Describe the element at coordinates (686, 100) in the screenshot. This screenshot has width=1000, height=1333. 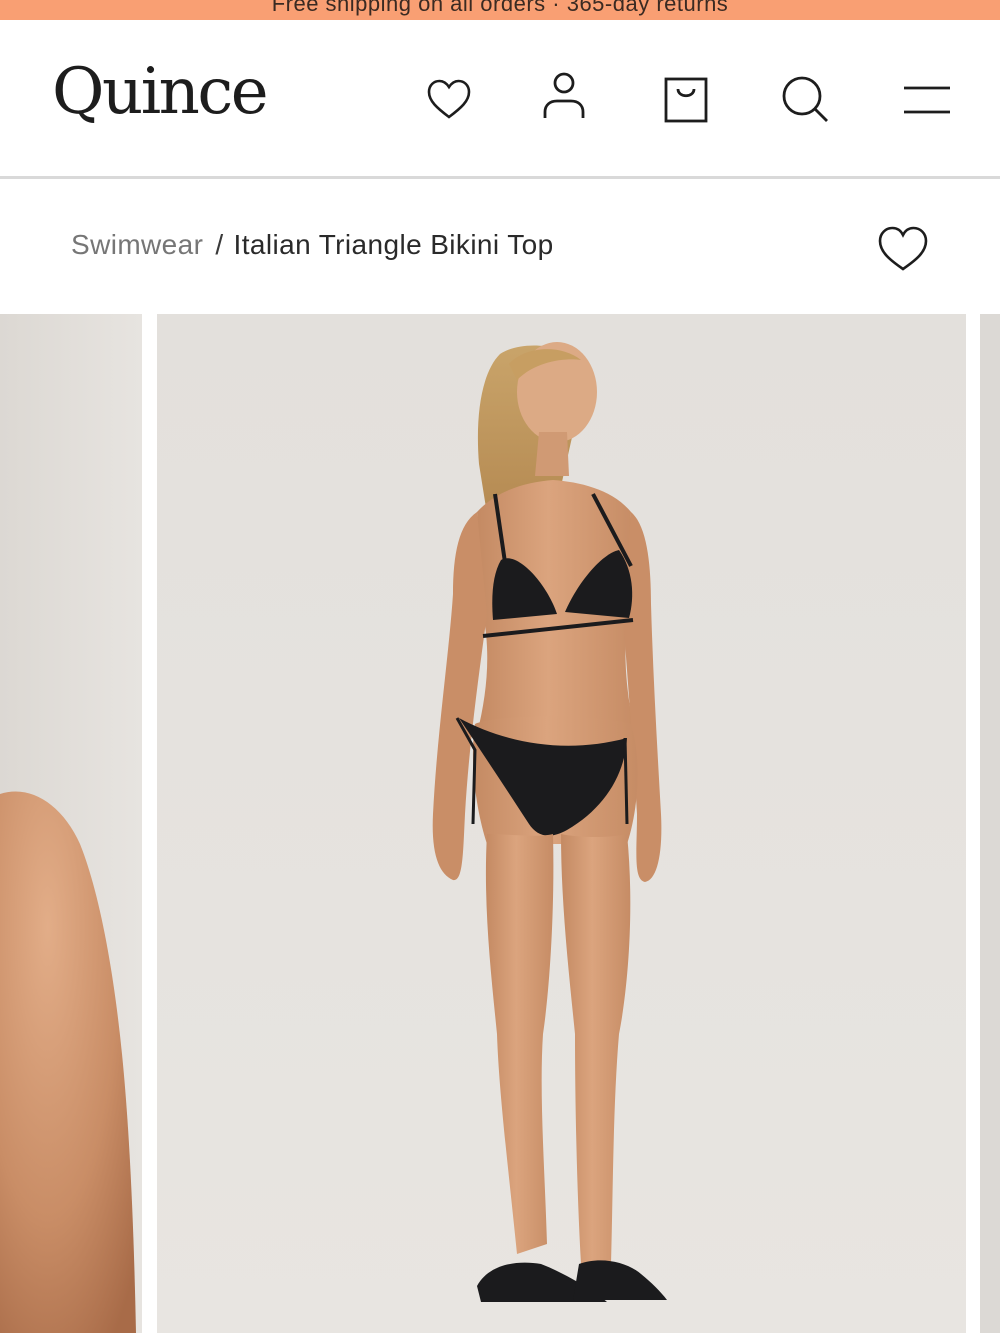
I see `shopping-bag-icon` at that location.